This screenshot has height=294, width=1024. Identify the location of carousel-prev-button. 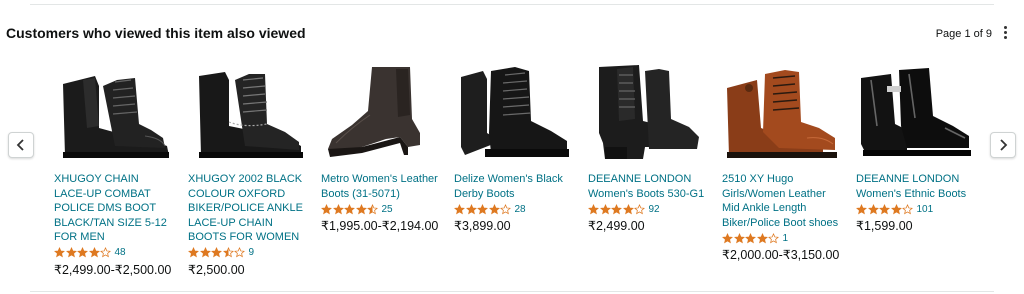
(21, 145).